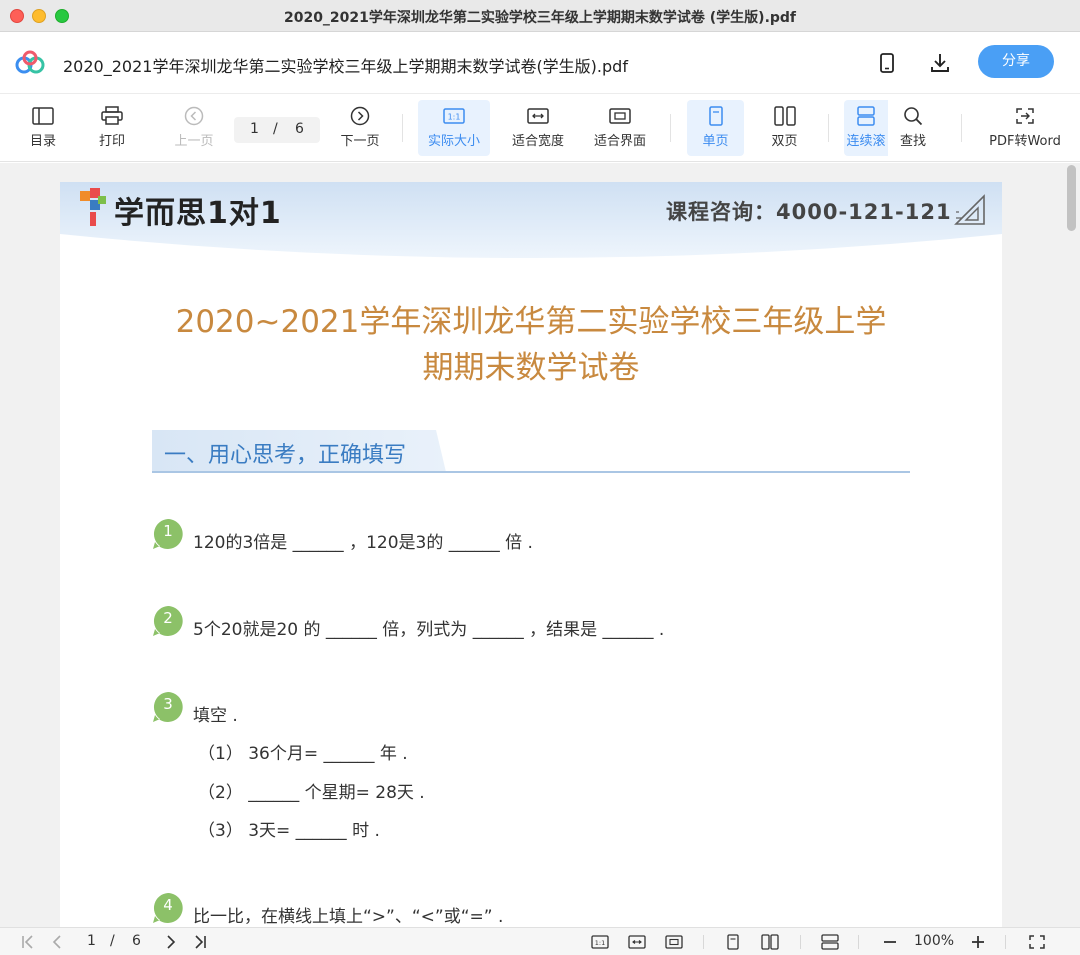 This screenshot has width=1080, height=955. What do you see at coordinates (112, 115) in the screenshot?
I see `printer-icon` at bounding box center [112, 115].